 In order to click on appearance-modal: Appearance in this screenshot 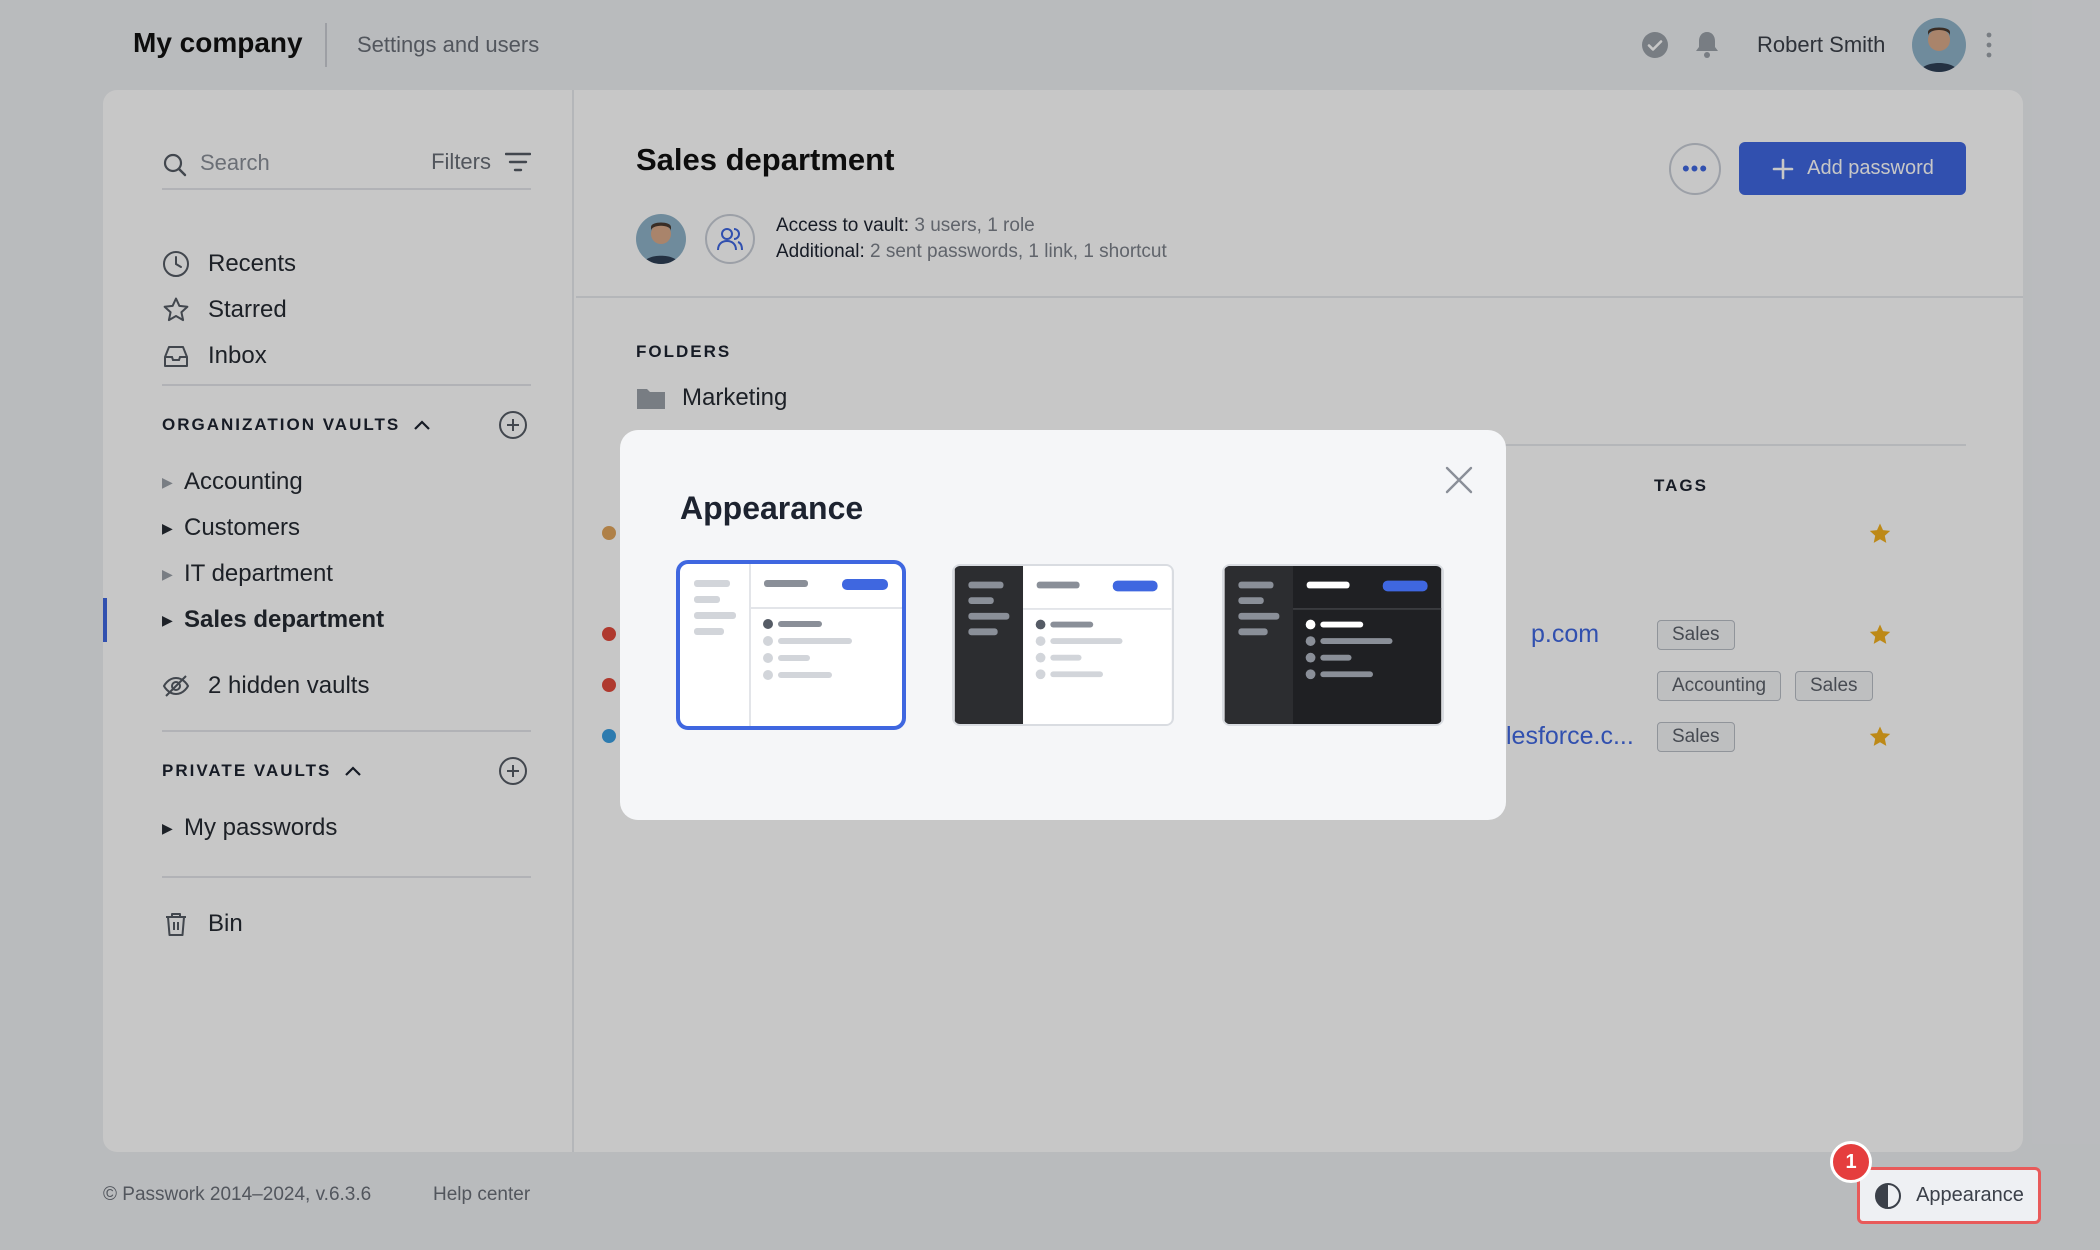, I will do `click(1063, 625)`.